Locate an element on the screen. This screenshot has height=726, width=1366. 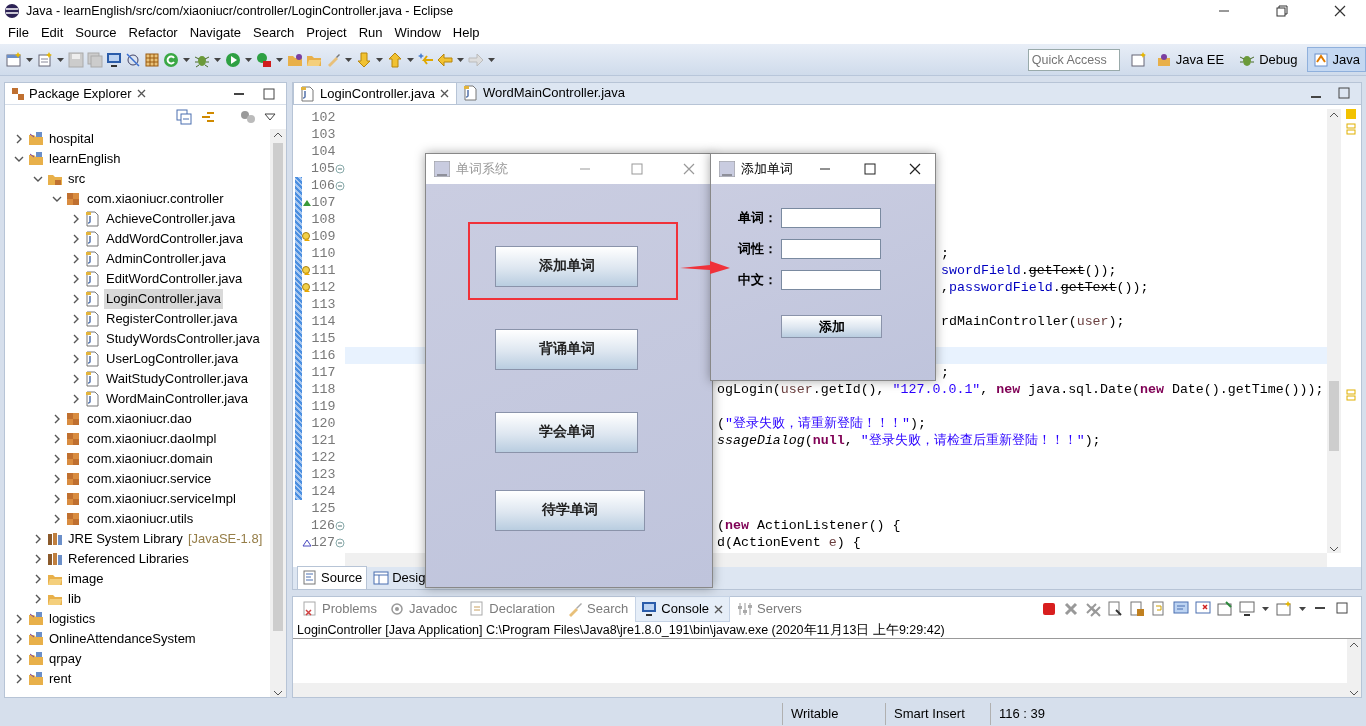
clear-console-icon is located at coordinates (1115, 609).